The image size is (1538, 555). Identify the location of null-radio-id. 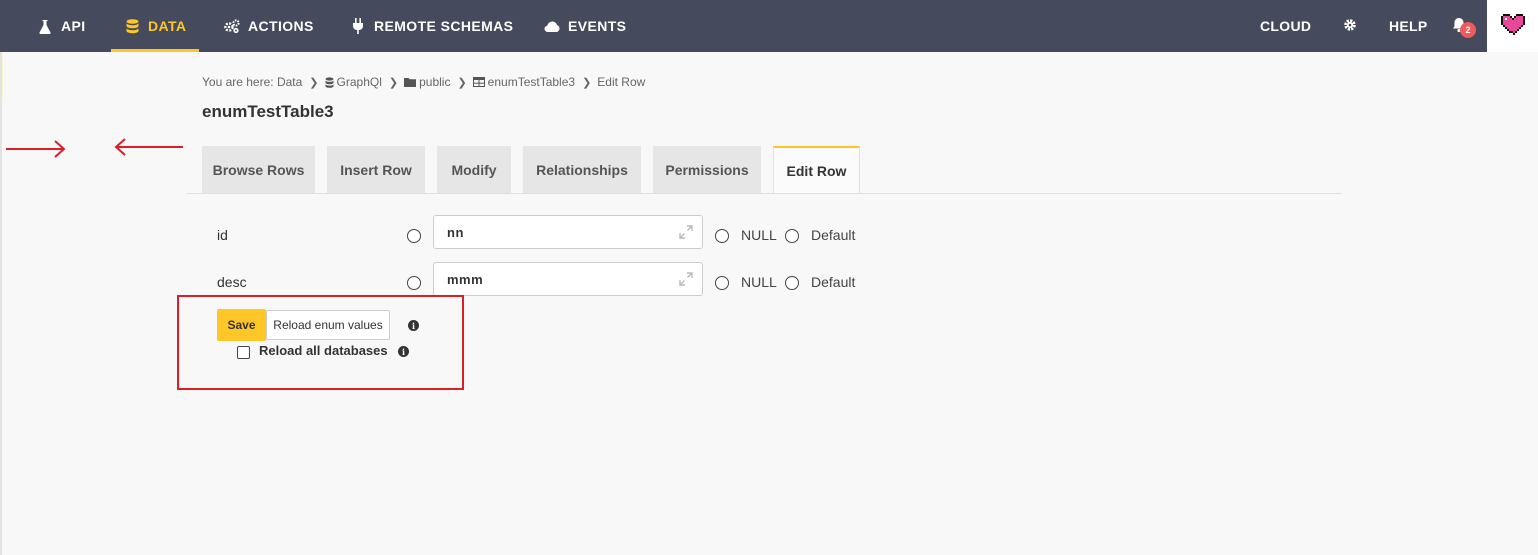
(722, 236).